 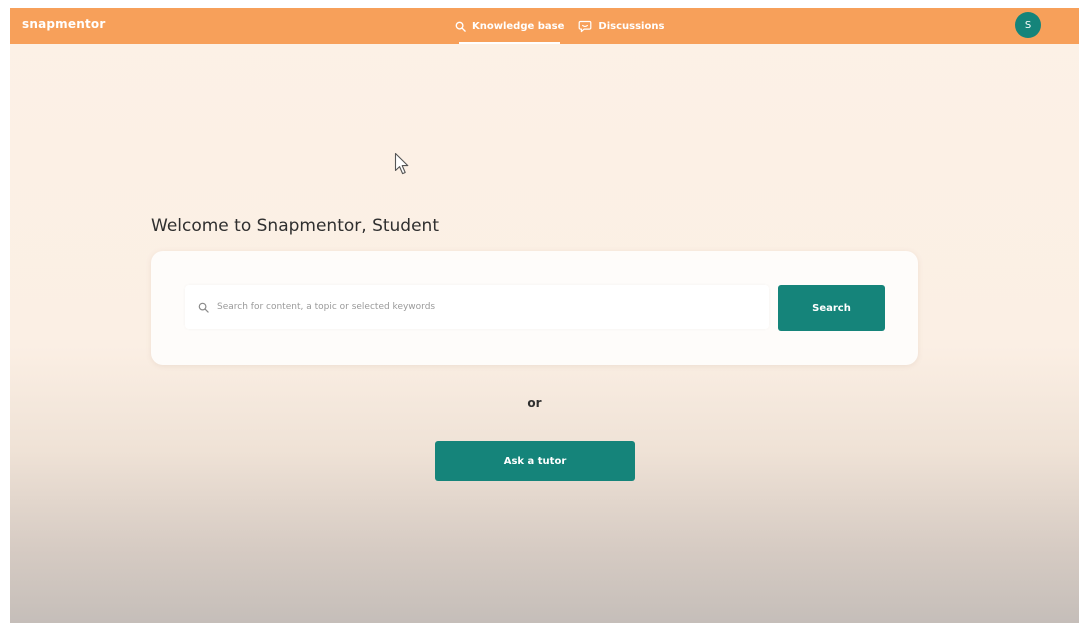 I want to click on search-input, so click(x=487, y=307).